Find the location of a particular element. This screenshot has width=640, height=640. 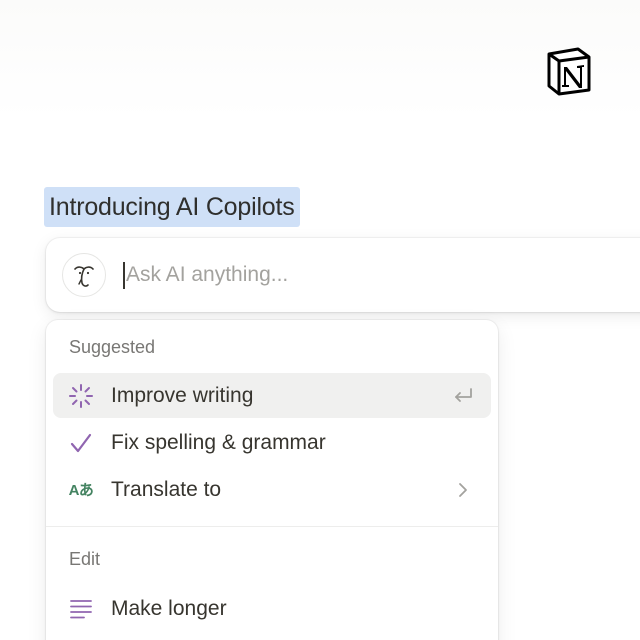

menu-divider is located at coordinates (272, 526).